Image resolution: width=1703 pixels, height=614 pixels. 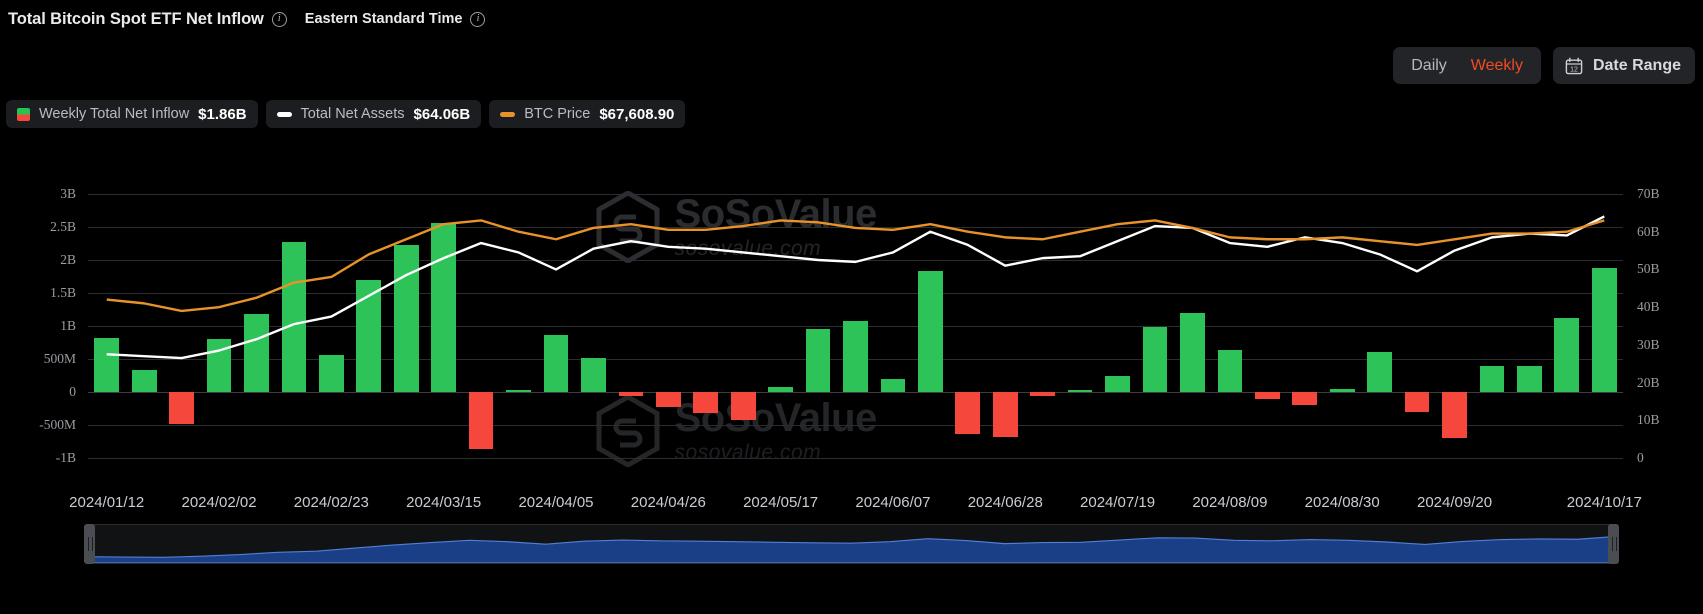 I want to click on y-axis-left-tick: 0, so click(x=72, y=391).